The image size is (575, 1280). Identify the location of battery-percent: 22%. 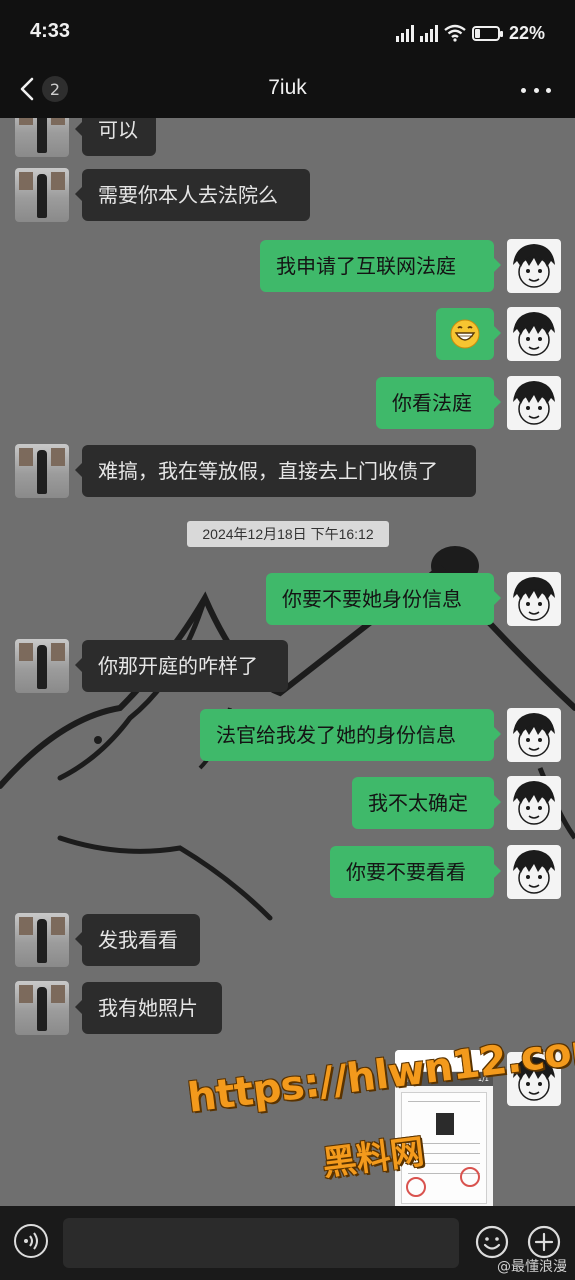
(526, 32).